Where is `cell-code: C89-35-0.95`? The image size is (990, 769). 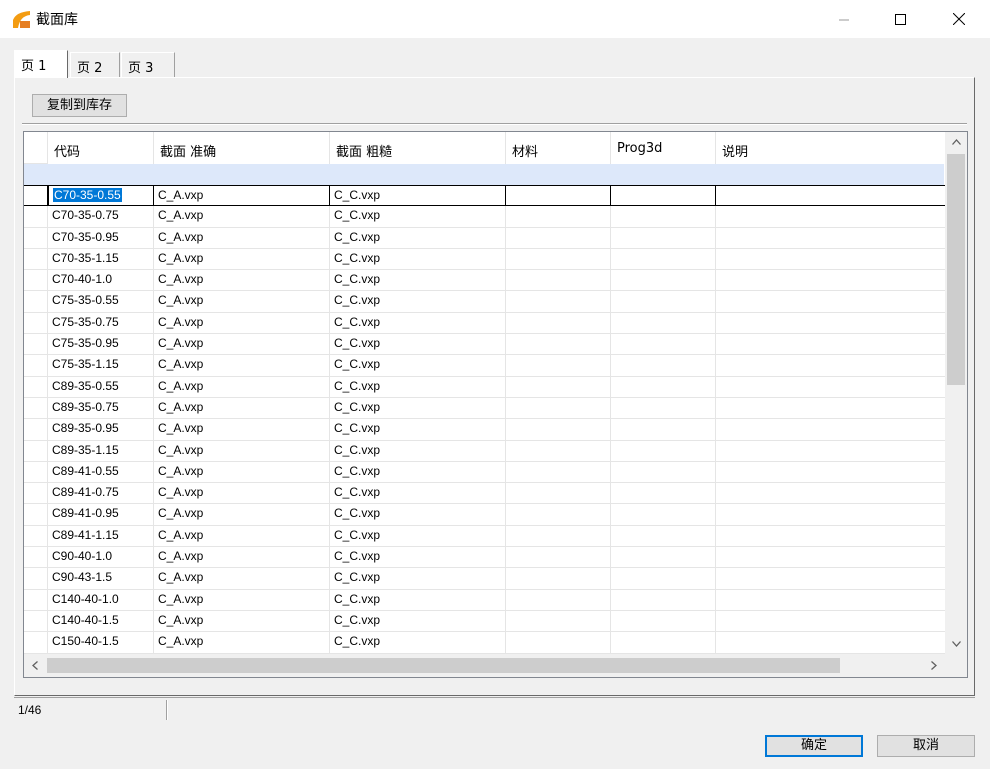
cell-code: C89-35-0.95 is located at coordinates (101, 430).